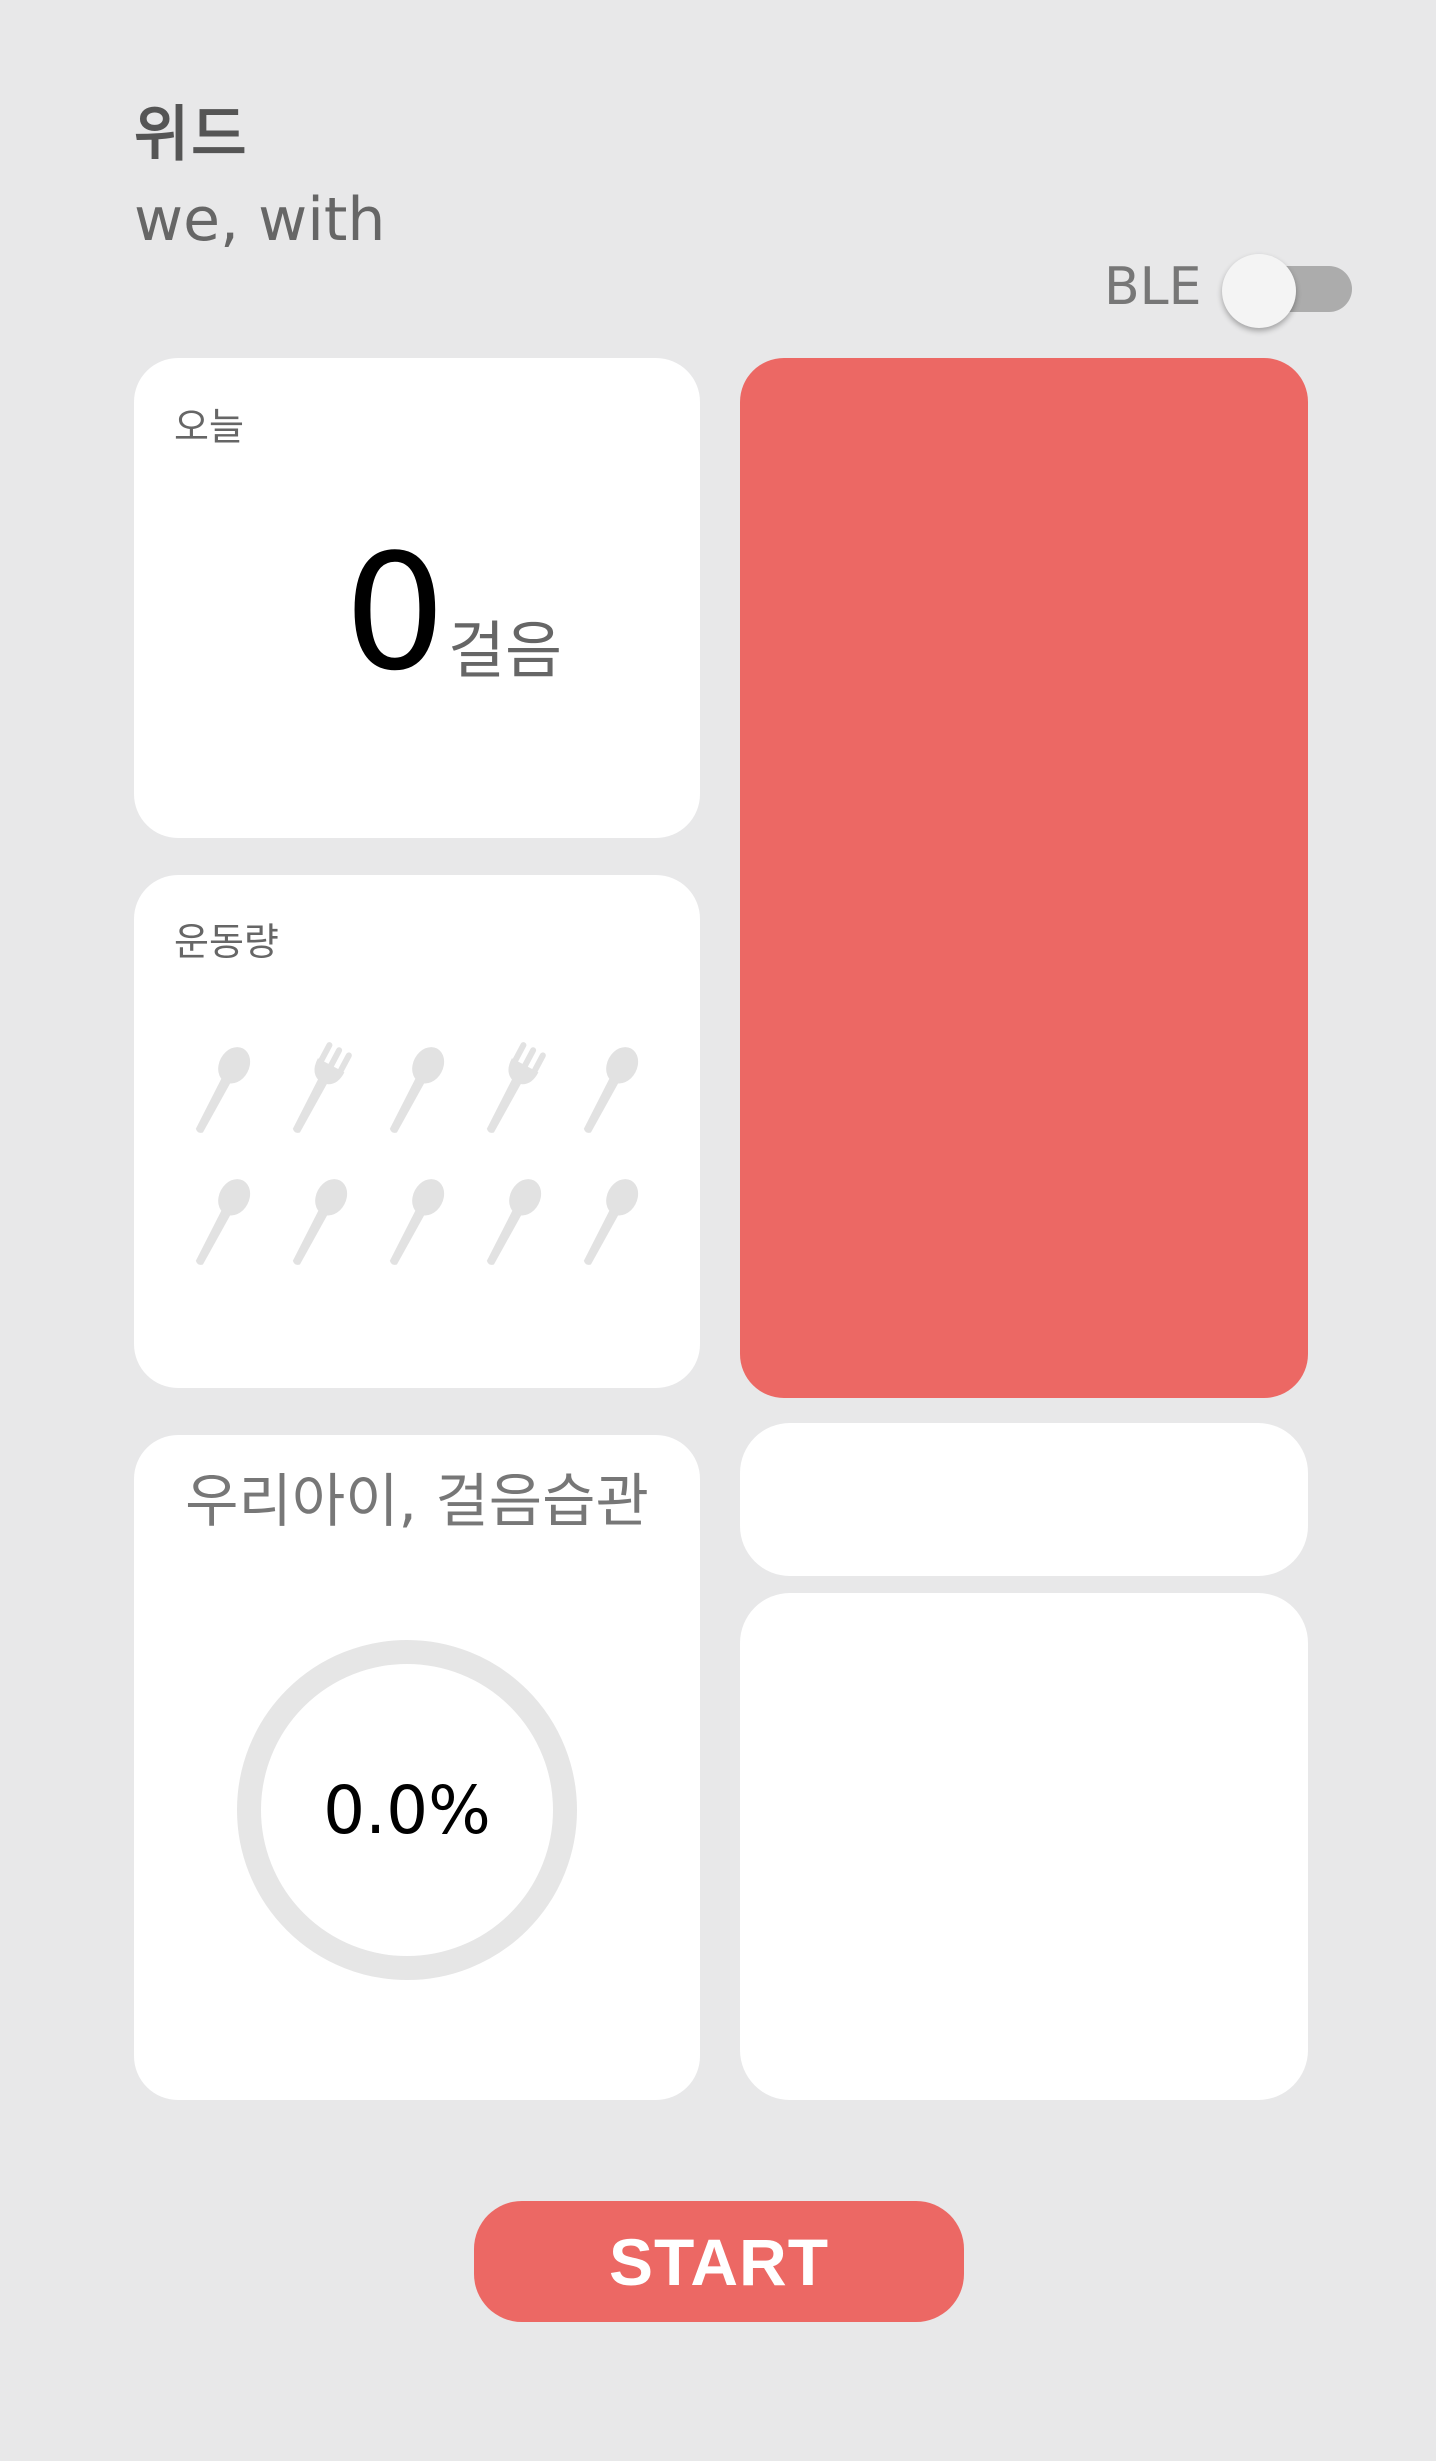  What do you see at coordinates (407, 1810) in the screenshot?
I see `progress-percentage: 0.0%` at bounding box center [407, 1810].